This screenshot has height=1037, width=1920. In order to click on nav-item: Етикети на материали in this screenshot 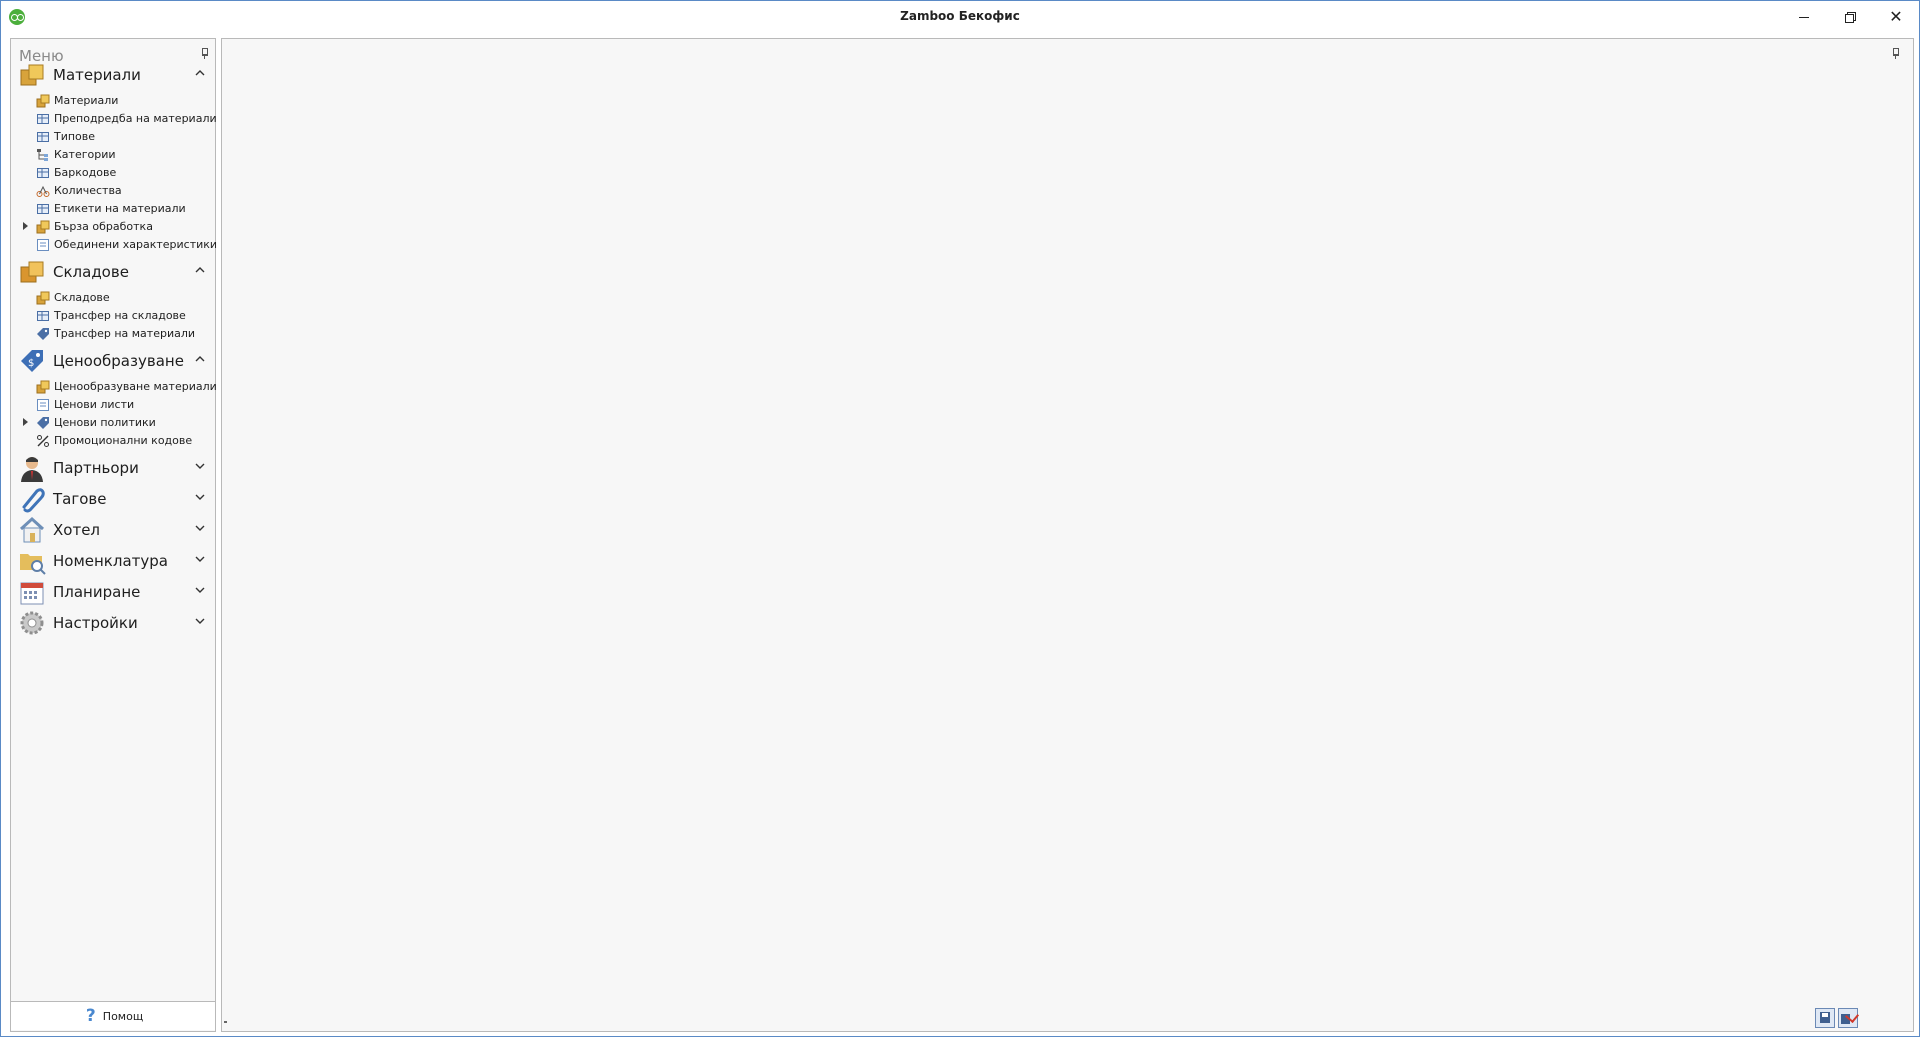, I will do `click(113, 208)`.